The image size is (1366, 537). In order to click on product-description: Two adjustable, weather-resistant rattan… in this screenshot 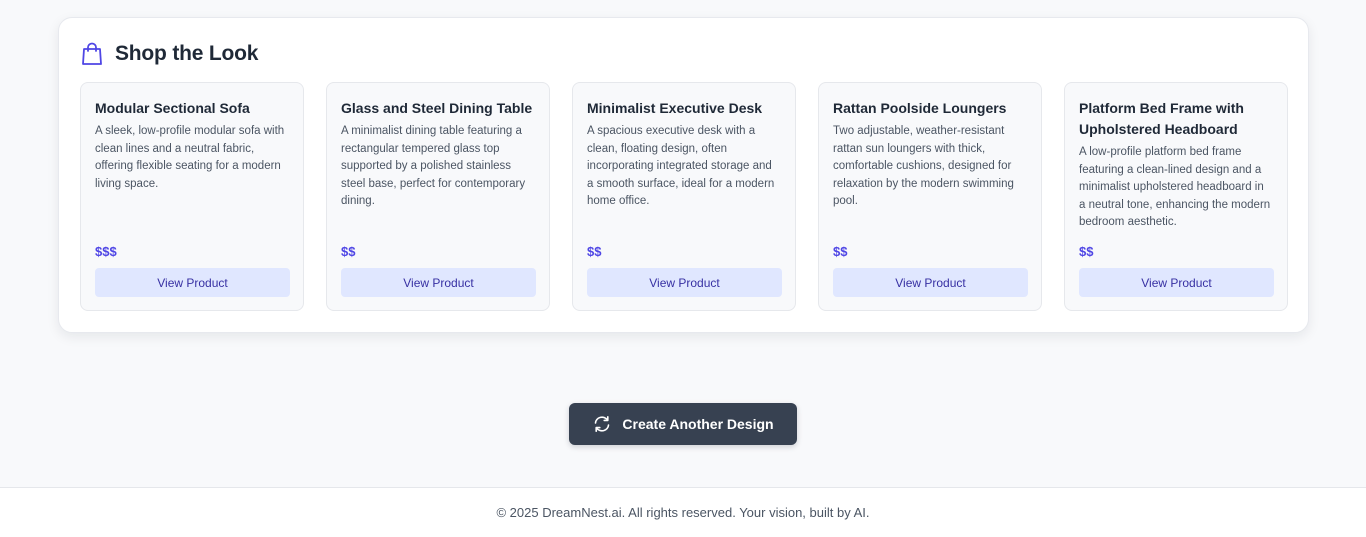, I will do `click(923, 166)`.